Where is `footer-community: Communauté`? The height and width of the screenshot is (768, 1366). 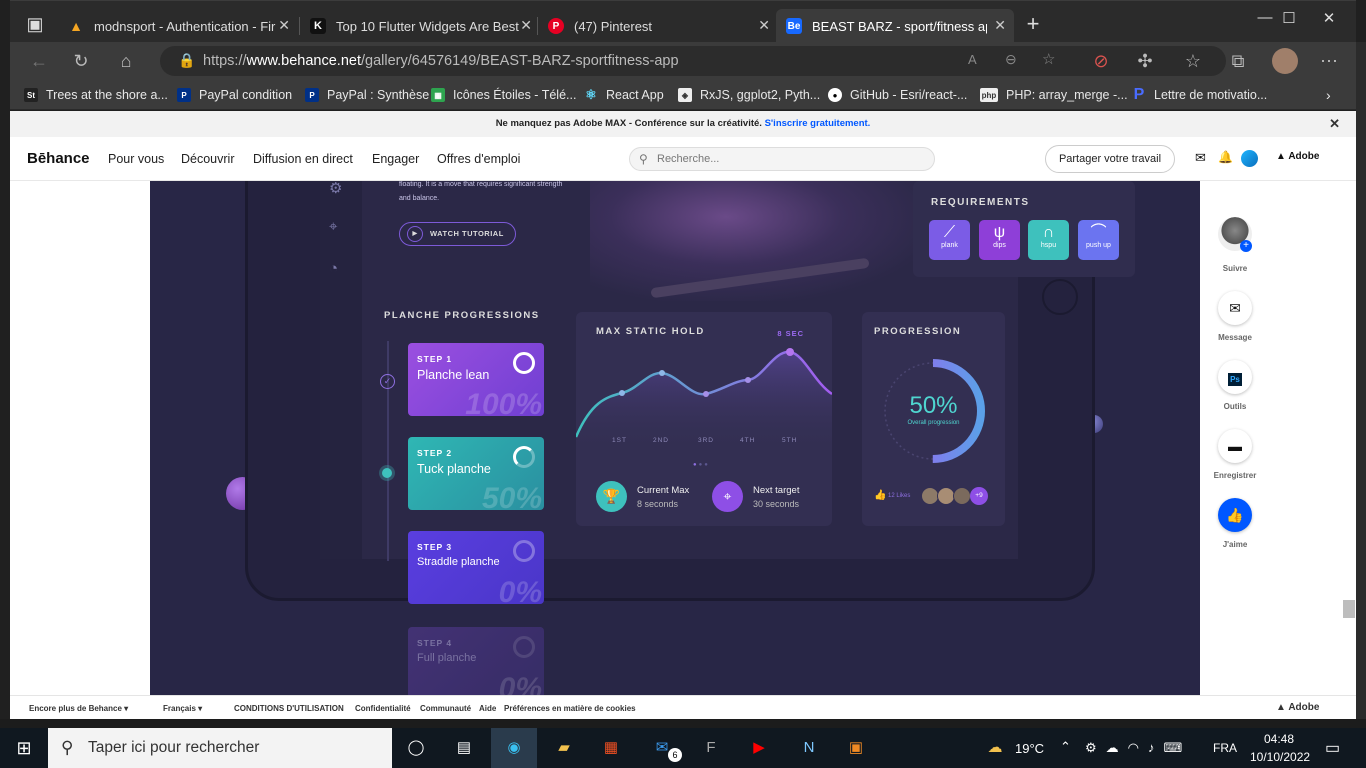
footer-community: Communauté is located at coordinates (445, 708).